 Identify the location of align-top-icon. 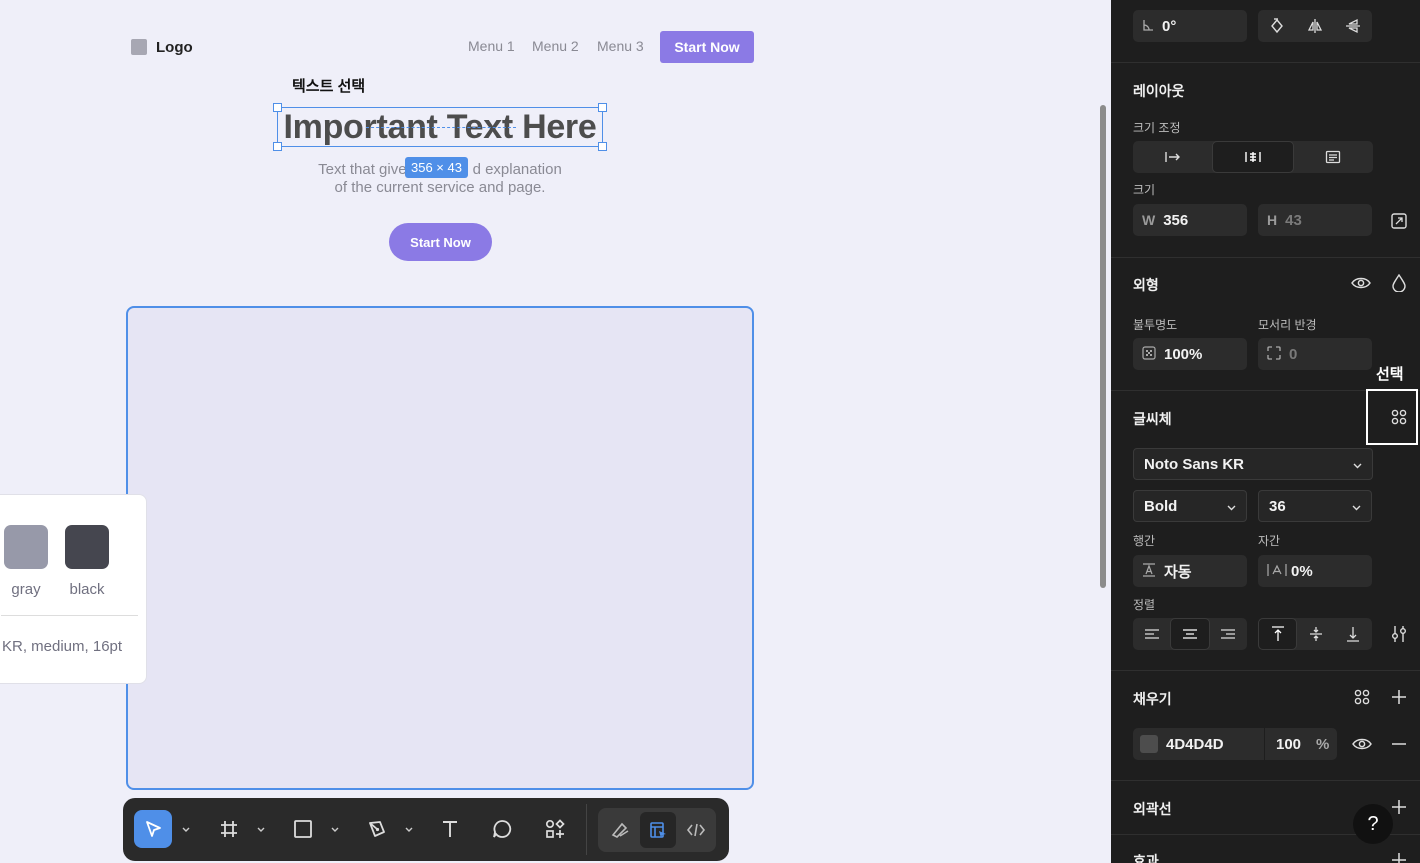
(1278, 634).